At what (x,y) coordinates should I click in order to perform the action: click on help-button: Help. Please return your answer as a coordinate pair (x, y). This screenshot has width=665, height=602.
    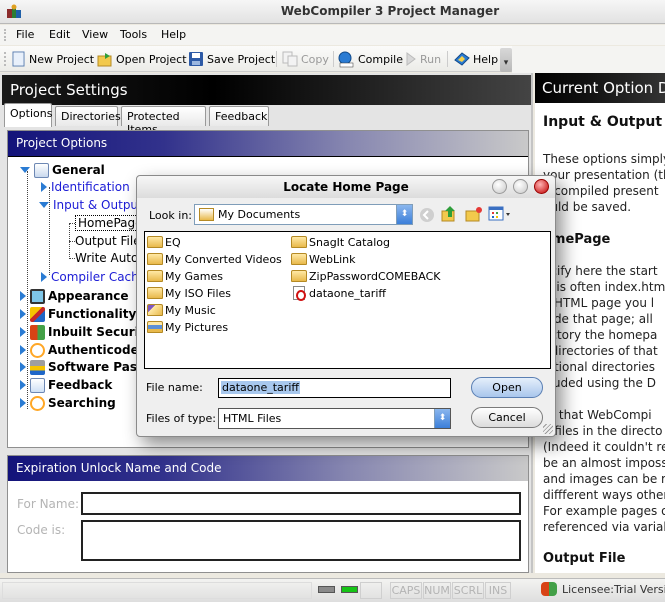
    Looking at the image, I should click on (475, 59).